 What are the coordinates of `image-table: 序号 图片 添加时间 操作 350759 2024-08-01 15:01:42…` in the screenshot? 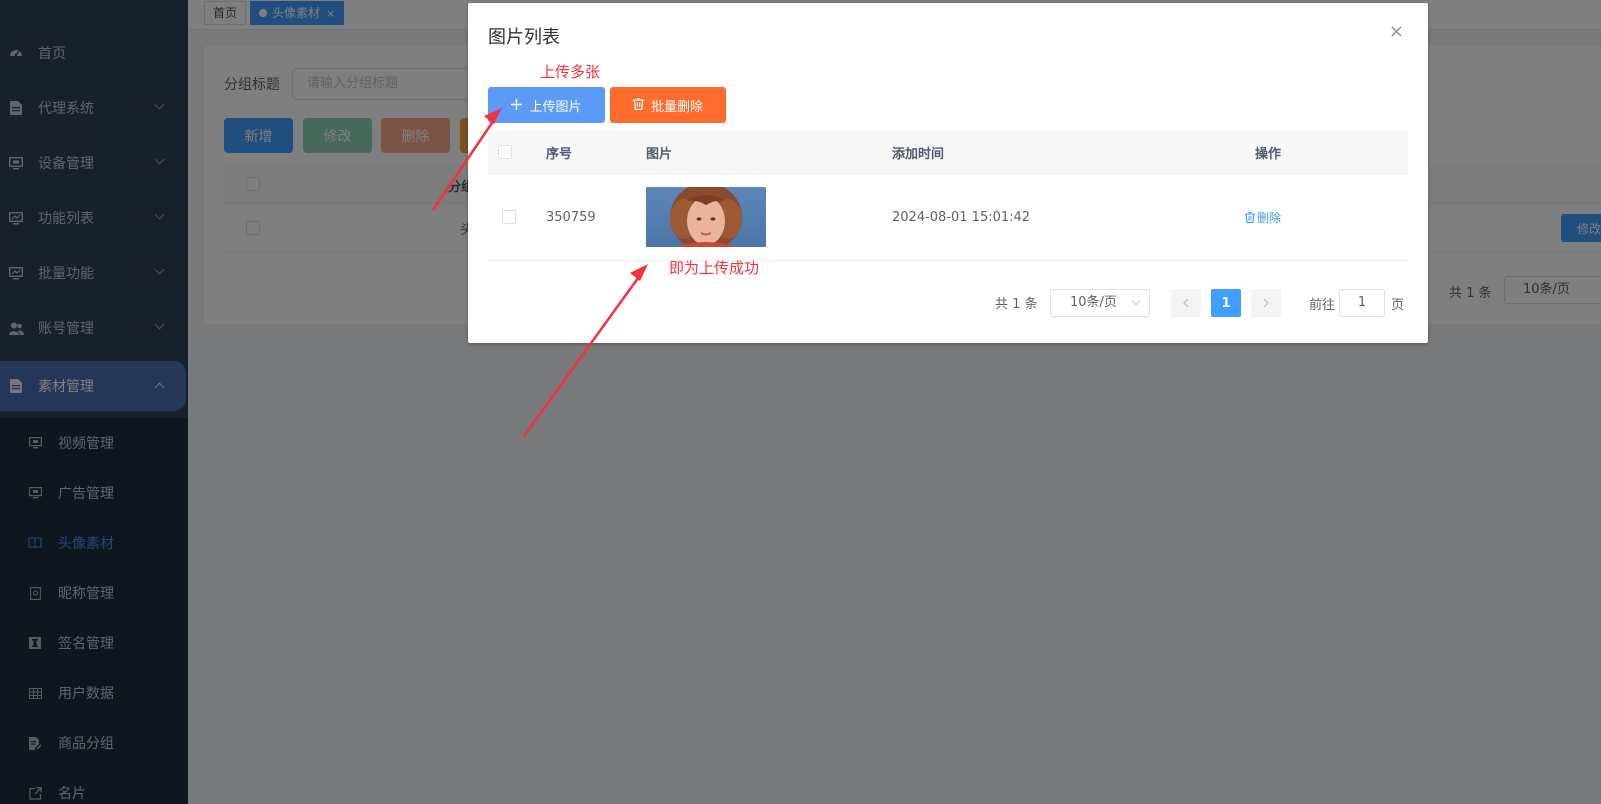 It's located at (948, 196).